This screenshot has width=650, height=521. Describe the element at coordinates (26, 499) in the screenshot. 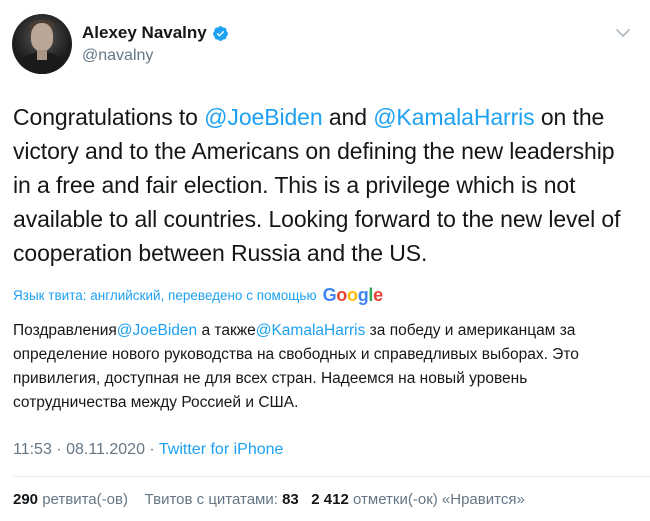

I see `retweets-count: 290` at that location.